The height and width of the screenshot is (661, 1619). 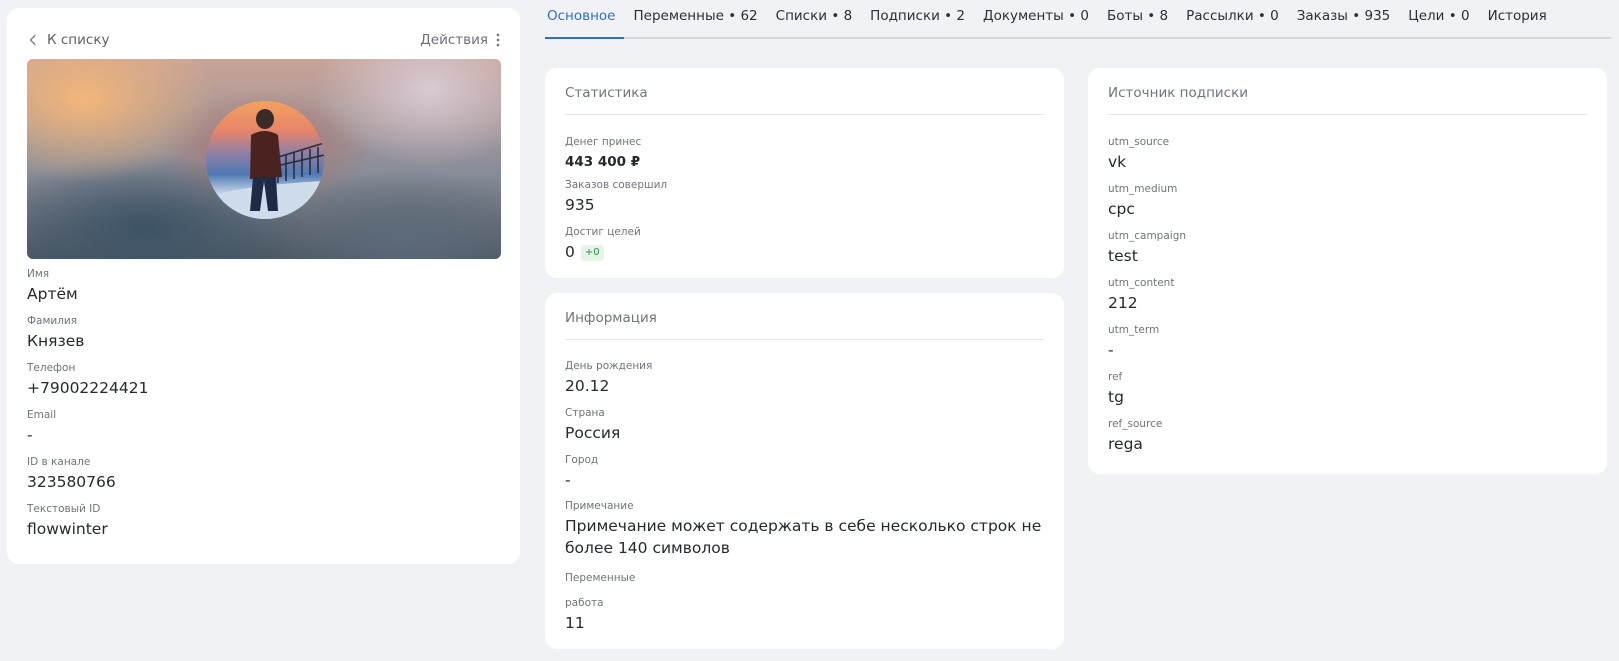 What do you see at coordinates (580, 205) in the screenshot?
I see `orders-value: 935` at bounding box center [580, 205].